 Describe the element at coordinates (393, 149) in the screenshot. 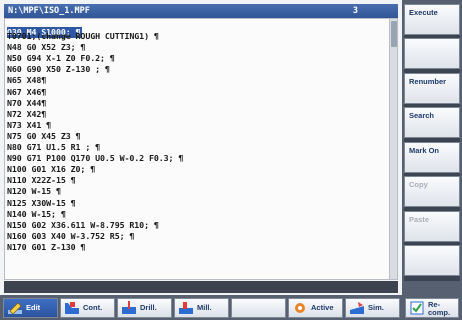

I see `vertical-scrollbar` at that location.